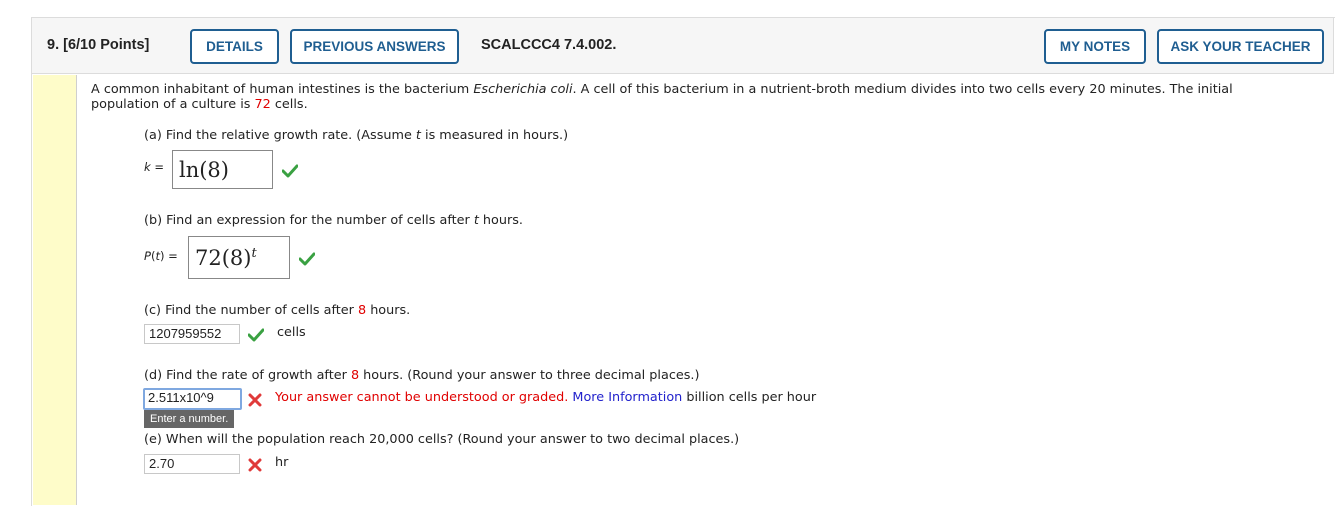 This screenshot has width=1335, height=506. I want to click on more-information-link: More Information, so click(627, 397).